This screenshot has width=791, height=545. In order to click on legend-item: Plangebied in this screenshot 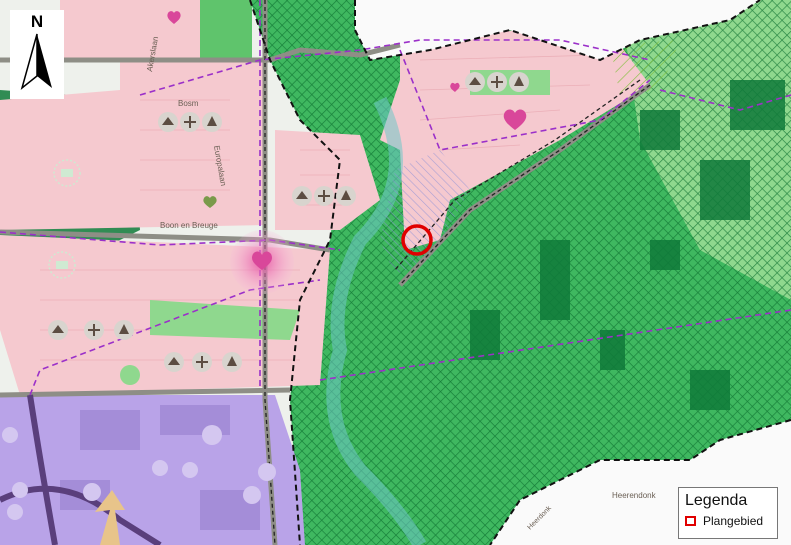, I will do `click(728, 521)`.